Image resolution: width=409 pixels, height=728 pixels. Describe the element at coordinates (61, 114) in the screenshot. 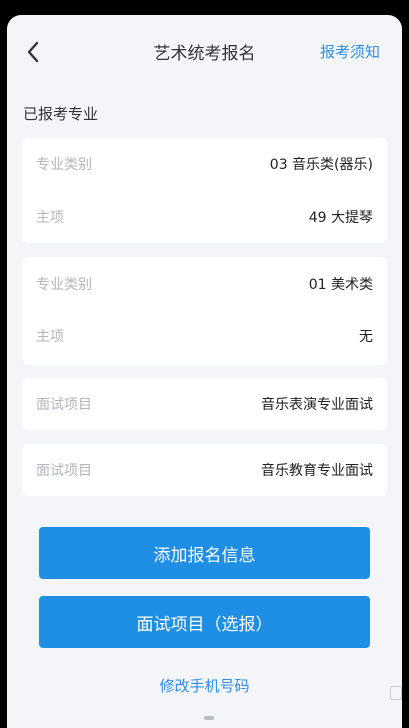

I see `section-title: 已报考专业` at that location.